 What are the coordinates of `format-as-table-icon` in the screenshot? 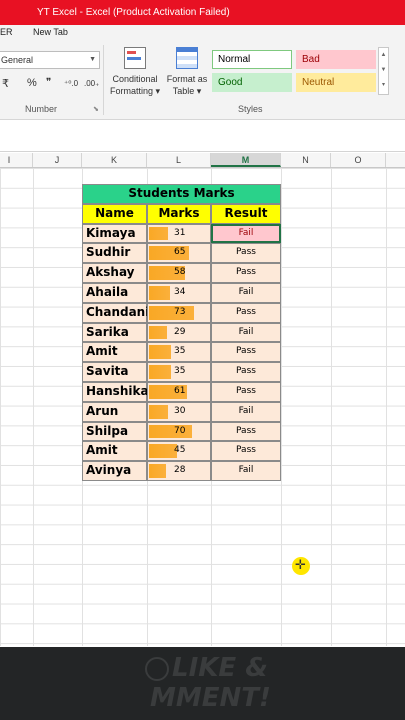 It's located at (187, 58).